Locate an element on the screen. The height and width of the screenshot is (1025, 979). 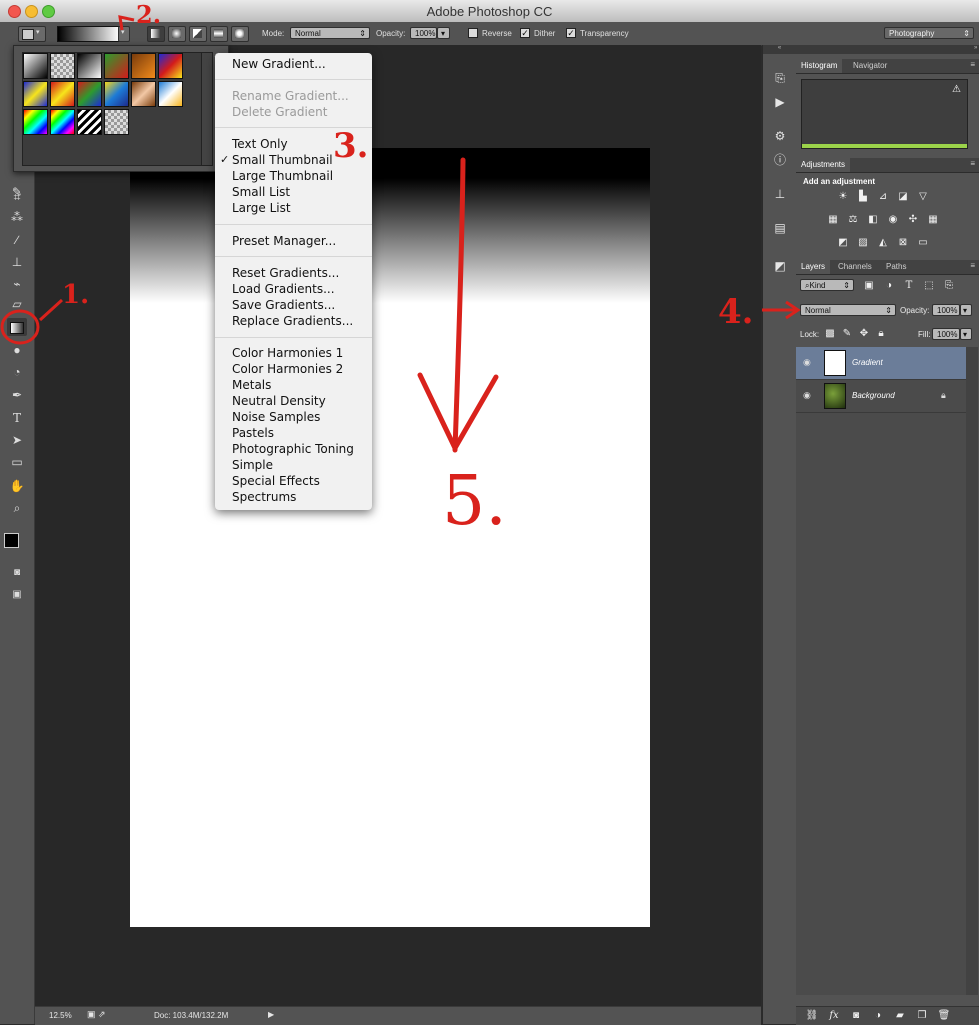
eye-icon: ◉ is located at coordinates (807, 362).